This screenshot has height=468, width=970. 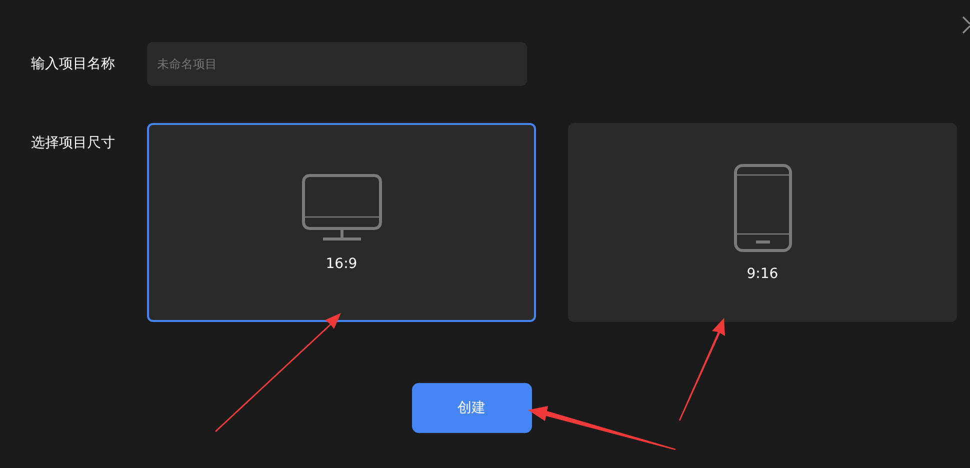 I want to click on field-label: 输入项目名称, so click(x=73, y=64).